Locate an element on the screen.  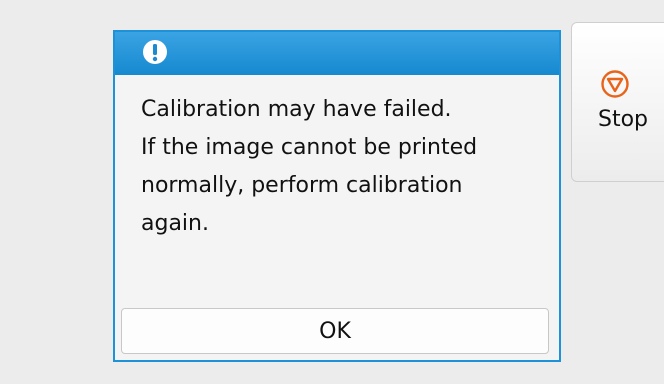
stop-octagon-icon is located at coordinates (615, 84).